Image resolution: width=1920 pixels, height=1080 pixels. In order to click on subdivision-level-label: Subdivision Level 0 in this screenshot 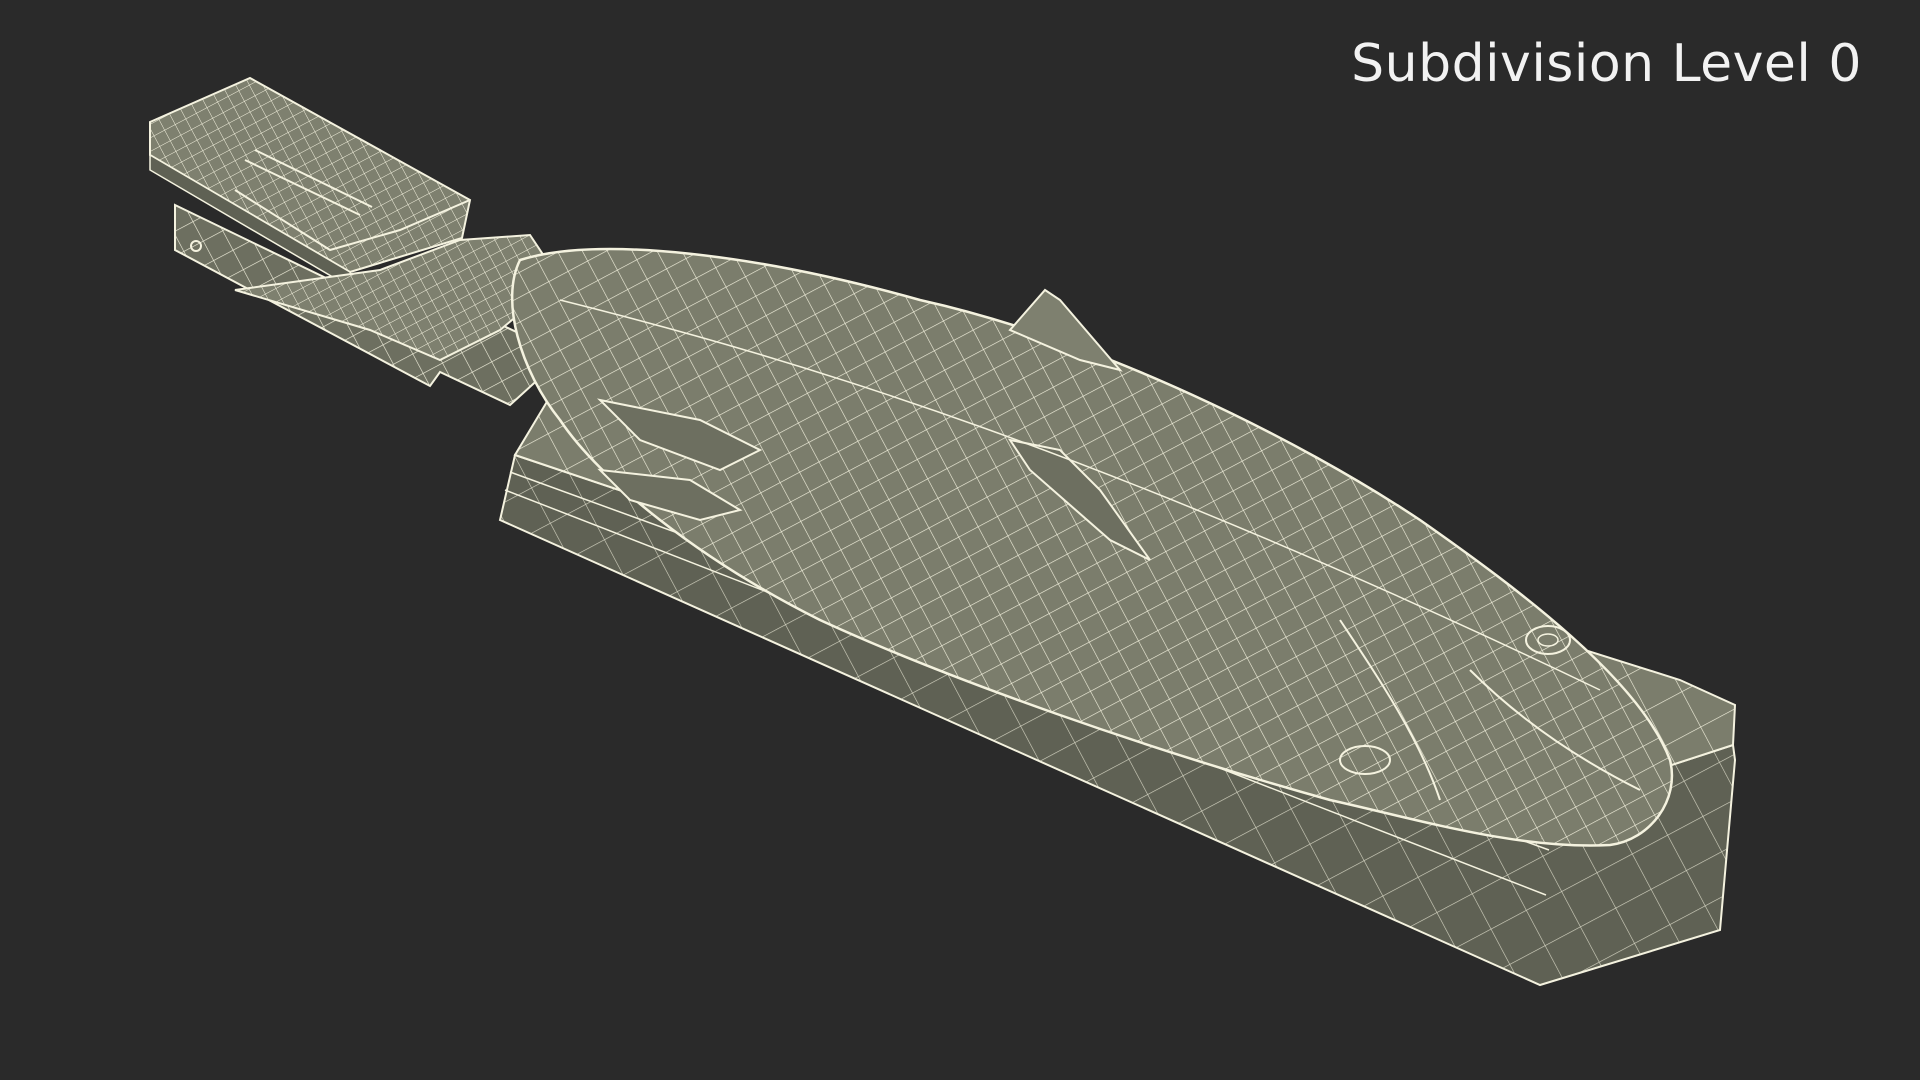, I will do `click(1606, 64)`.